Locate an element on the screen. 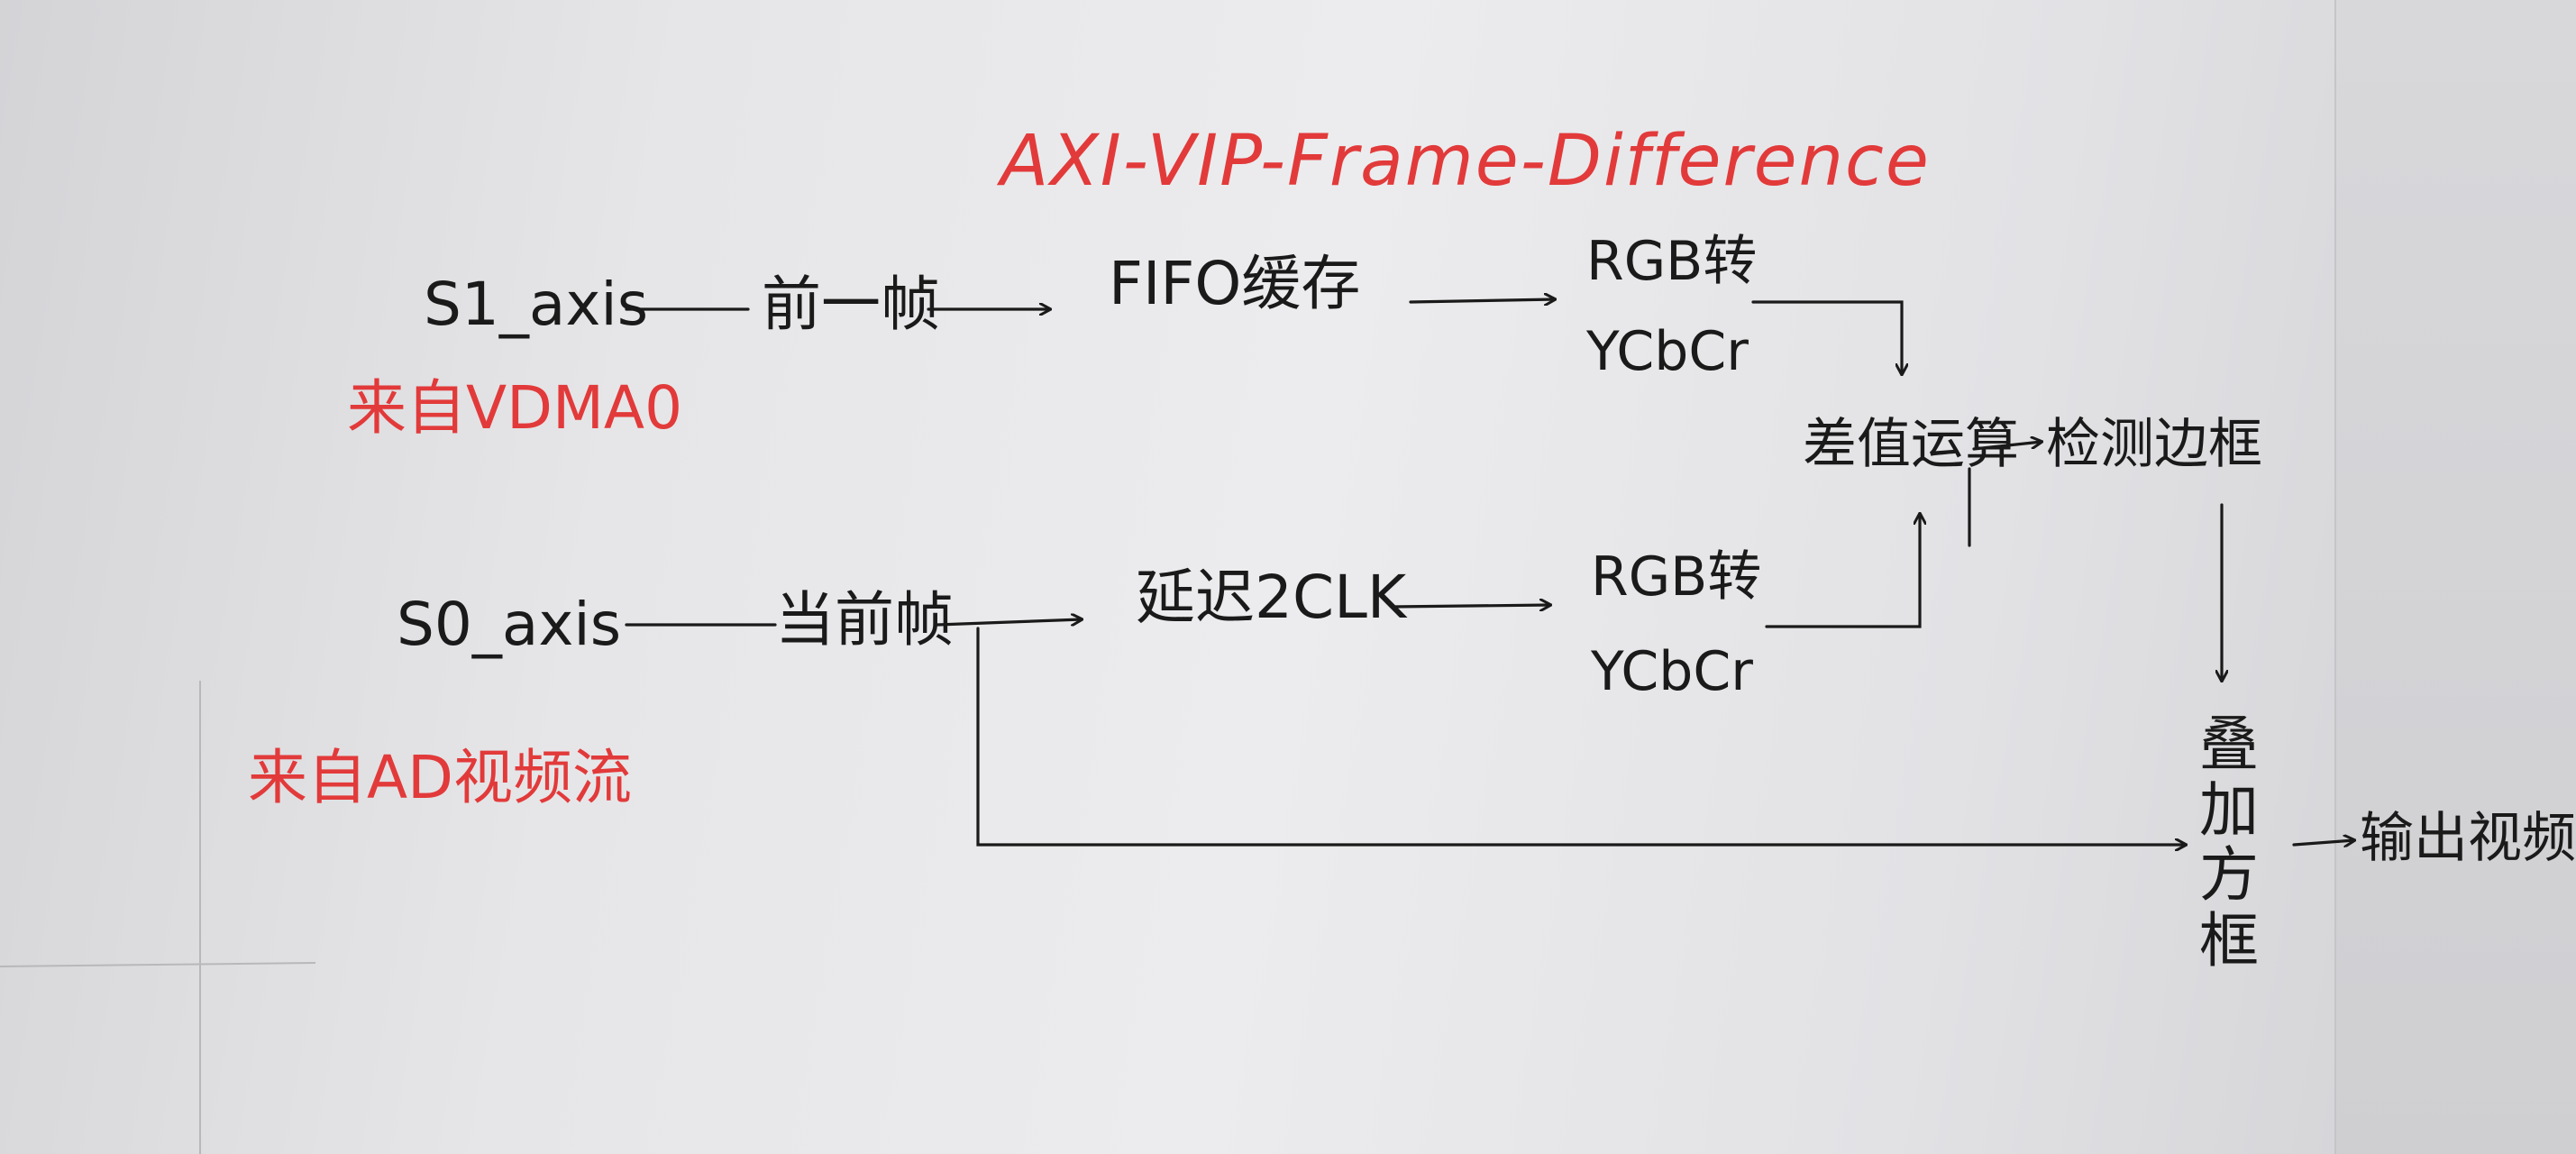 The height and width of the screenshot is (1154, 2576). annotation-from-camera: 来自AD视频流 is located at coordinates (440, 778).